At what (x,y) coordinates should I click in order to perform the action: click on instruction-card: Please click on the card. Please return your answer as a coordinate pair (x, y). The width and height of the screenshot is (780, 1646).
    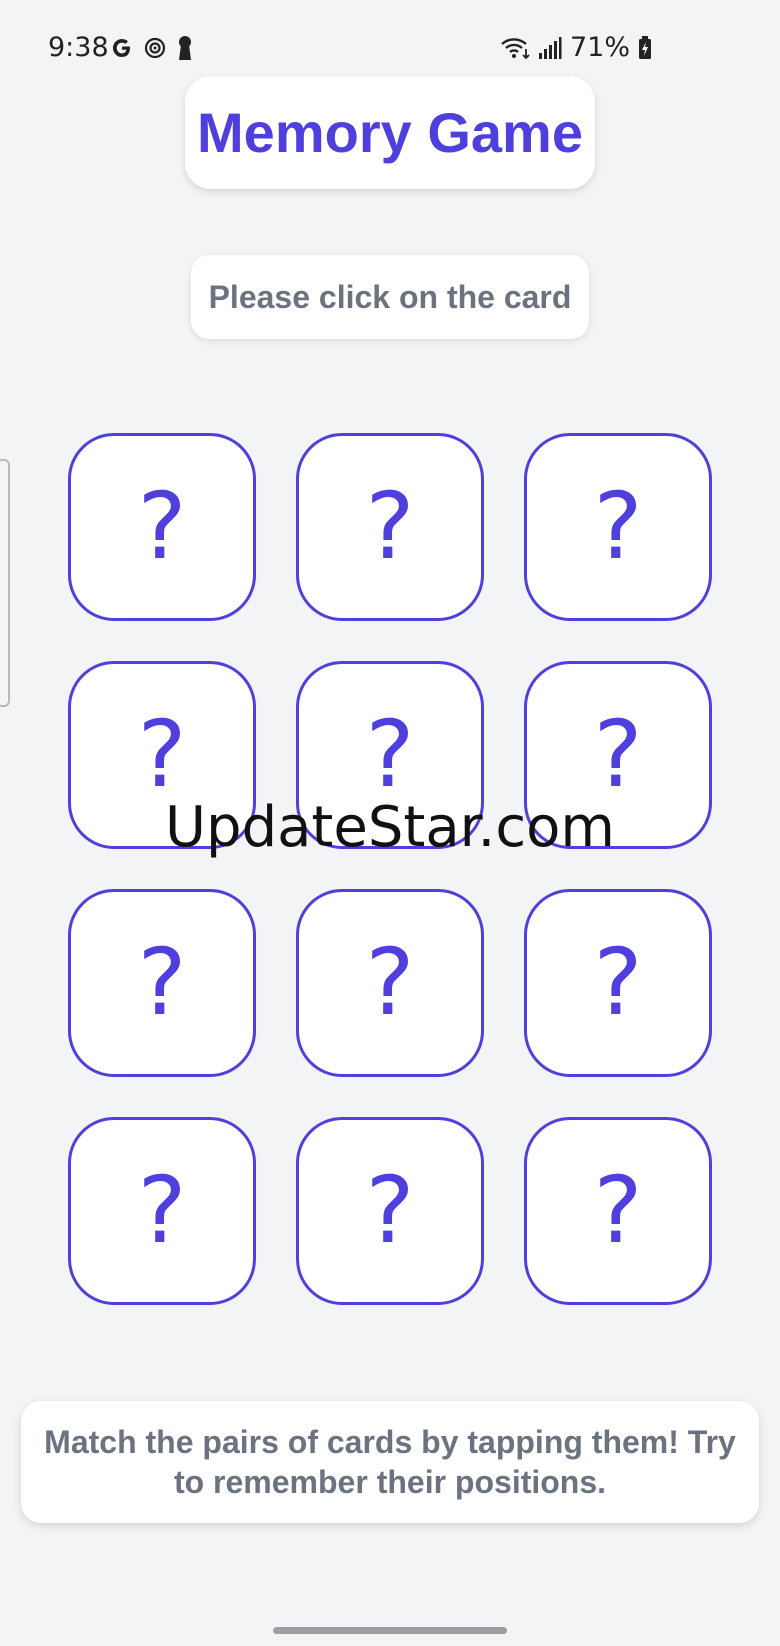
    Looking at the image, I should click on (390, 297).